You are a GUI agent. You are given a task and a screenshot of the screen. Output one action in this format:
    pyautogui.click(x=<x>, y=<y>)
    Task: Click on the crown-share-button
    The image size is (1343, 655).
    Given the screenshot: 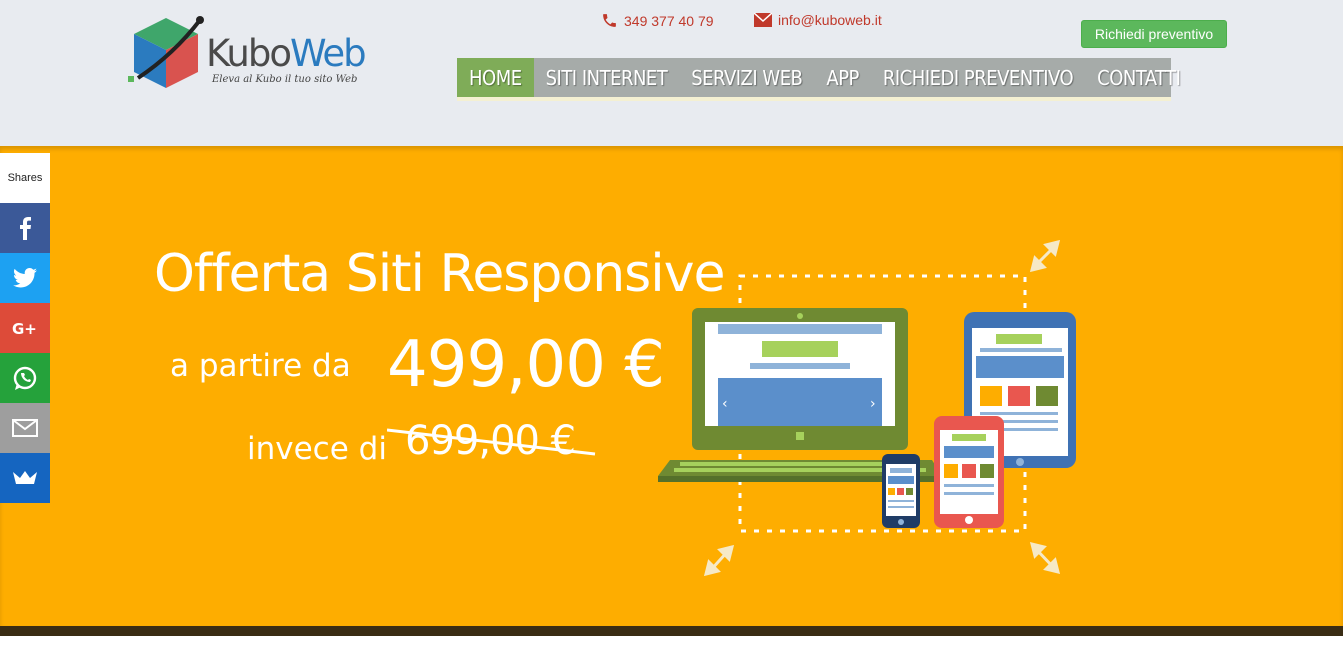 What is the action you would take?
    pyautogui.click(x=25, y=478)
    